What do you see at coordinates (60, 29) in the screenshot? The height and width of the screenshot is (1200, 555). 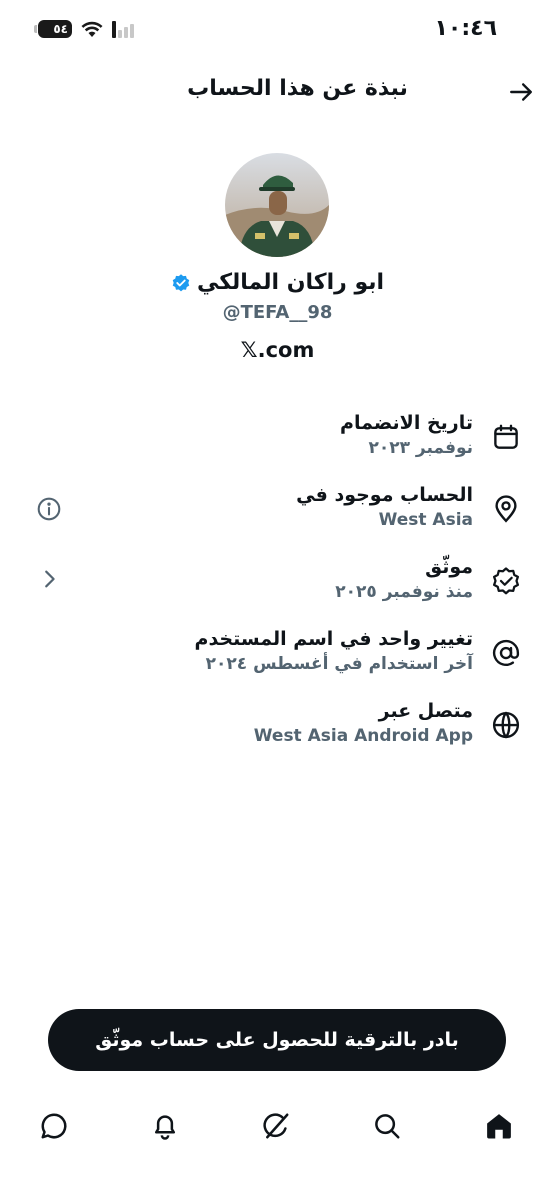 I see `battery-level: ٥٤` at bounding box center [60, 29].